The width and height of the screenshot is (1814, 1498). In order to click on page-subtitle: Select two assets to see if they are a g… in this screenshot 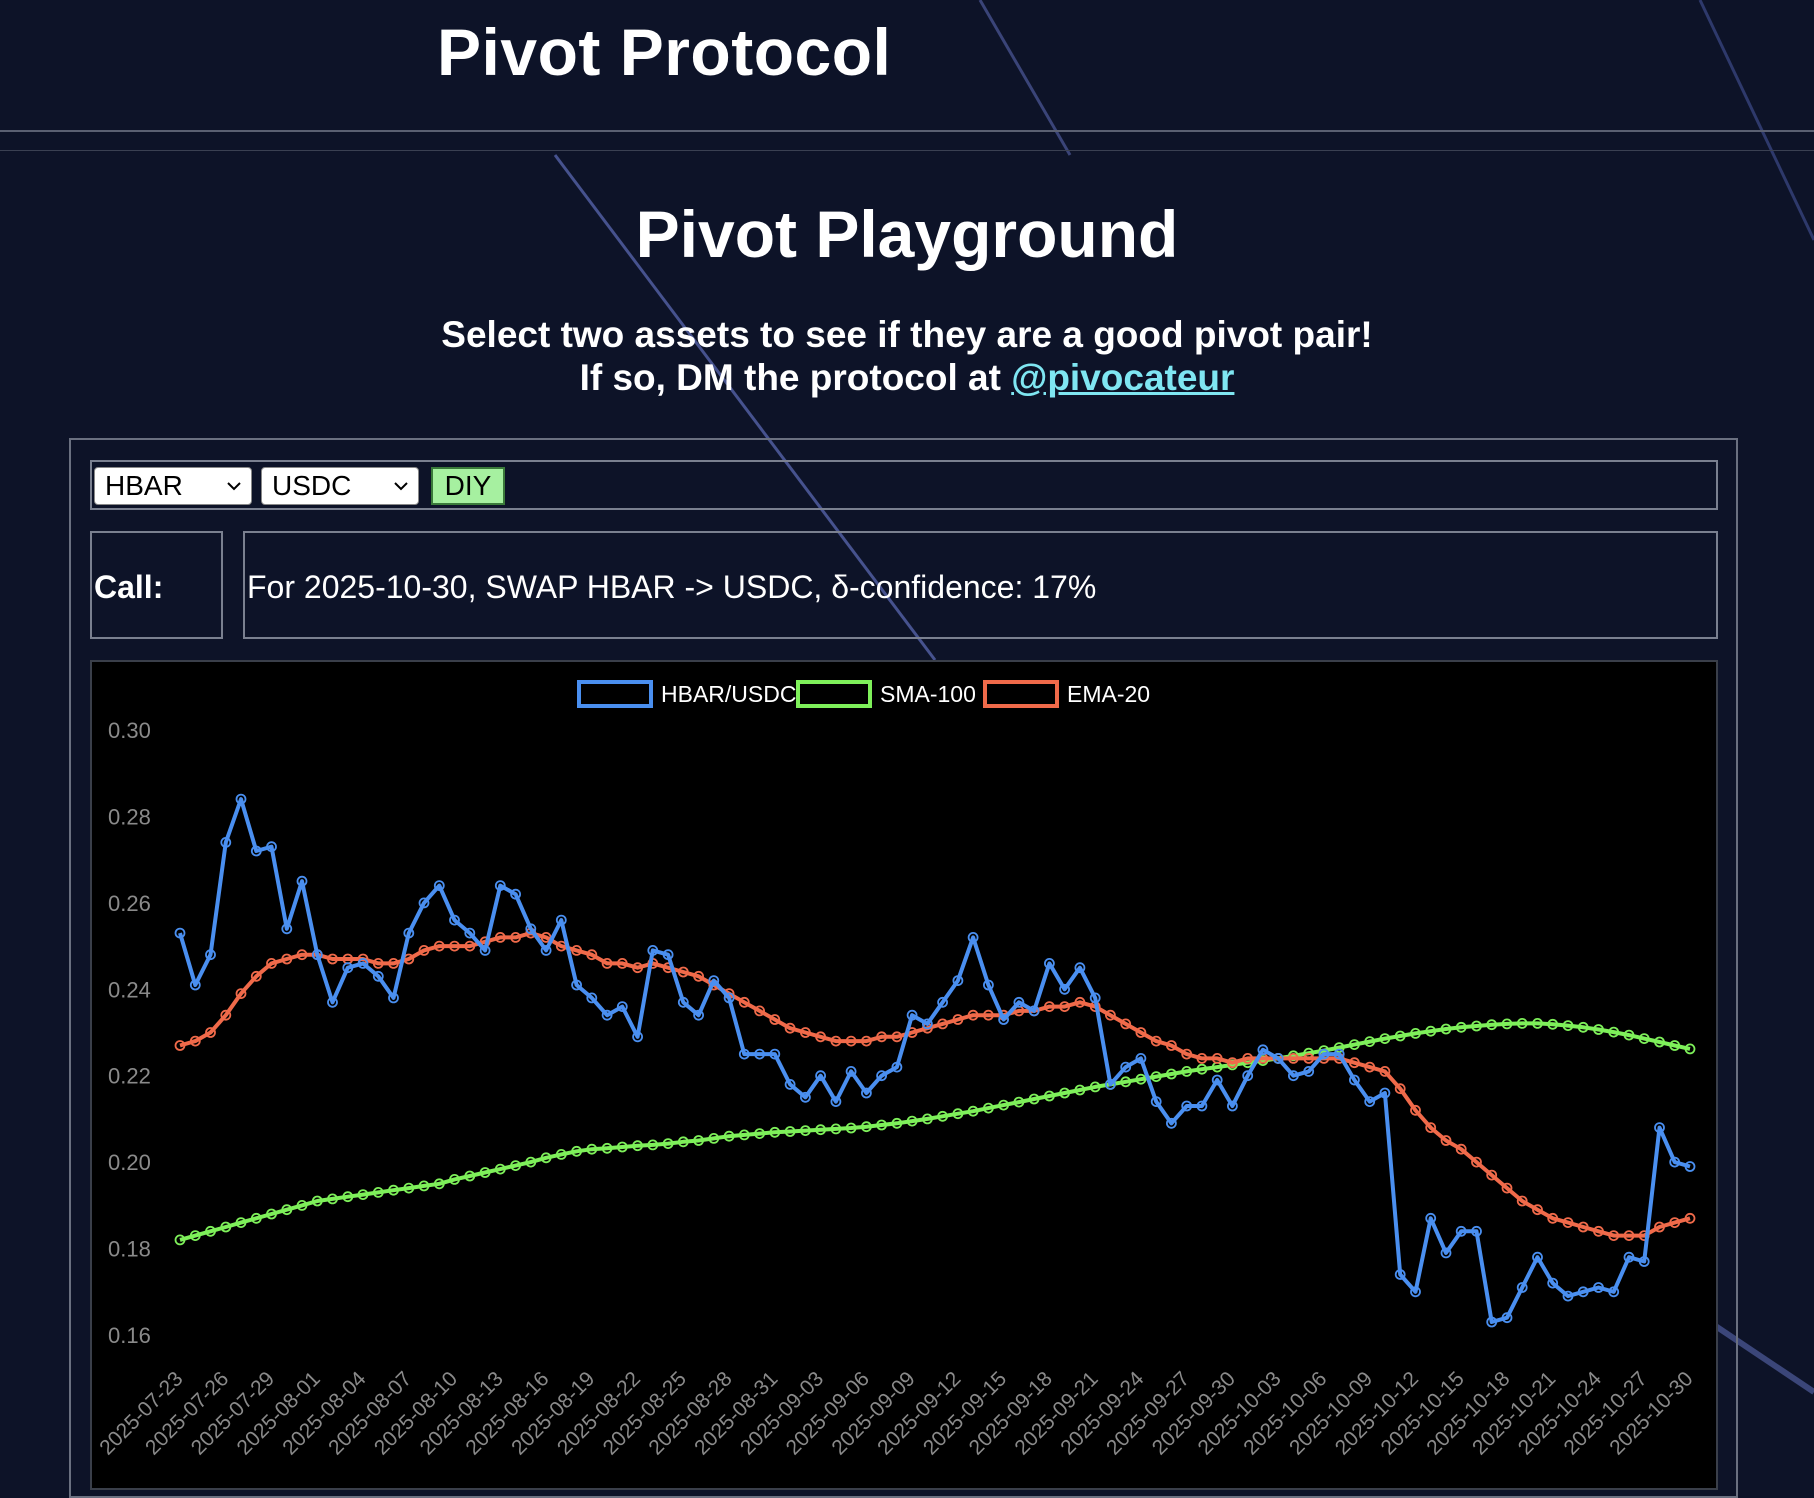, I will do `click(907, 356)`.